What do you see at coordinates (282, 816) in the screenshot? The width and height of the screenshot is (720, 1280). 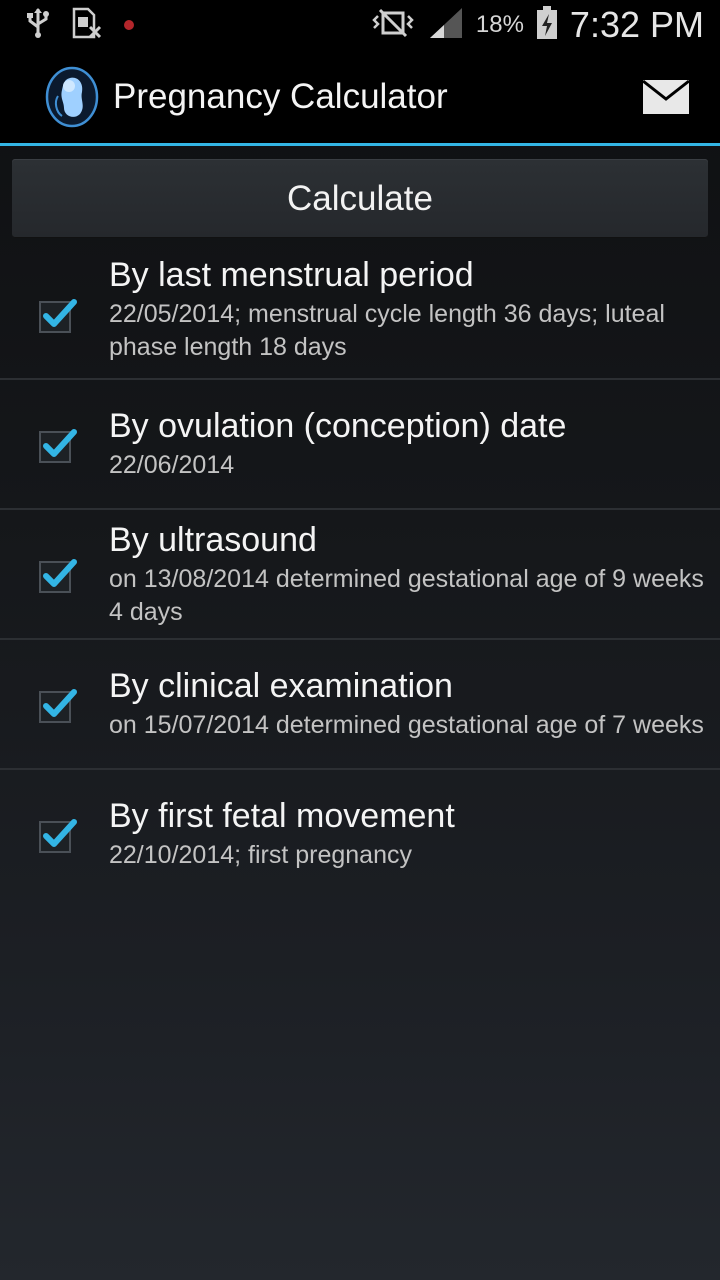 I see `item-title: By first fetal movement` at bounding box center [282, 816].